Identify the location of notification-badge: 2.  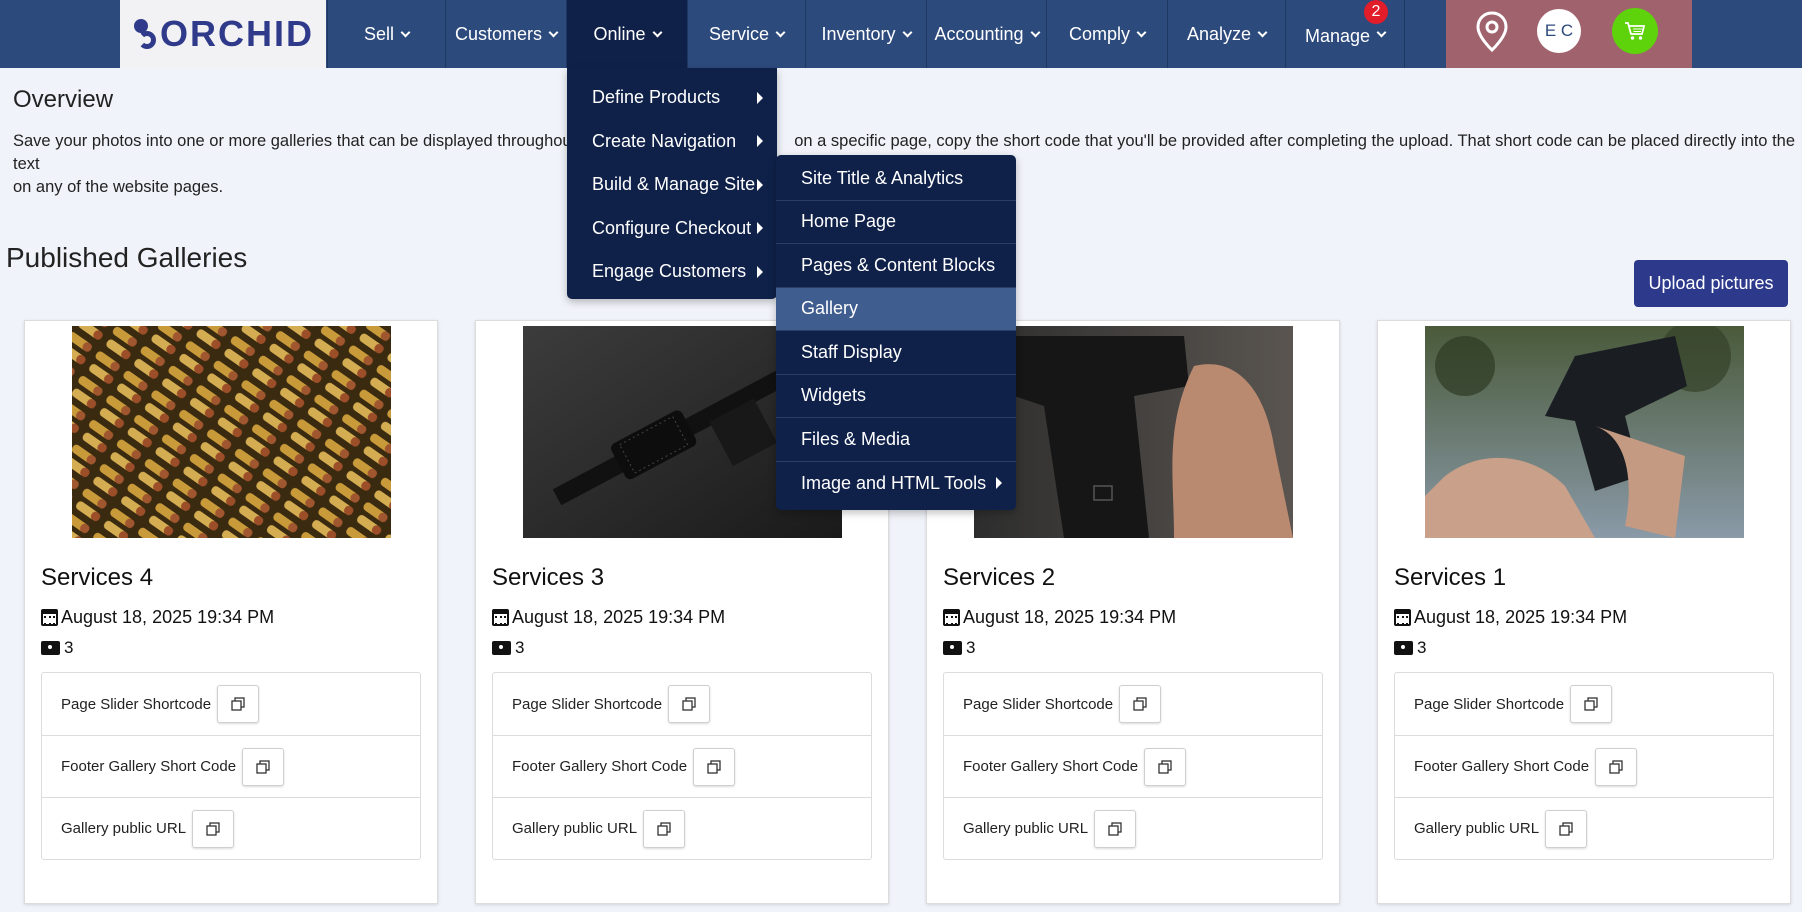
(1376, 12).